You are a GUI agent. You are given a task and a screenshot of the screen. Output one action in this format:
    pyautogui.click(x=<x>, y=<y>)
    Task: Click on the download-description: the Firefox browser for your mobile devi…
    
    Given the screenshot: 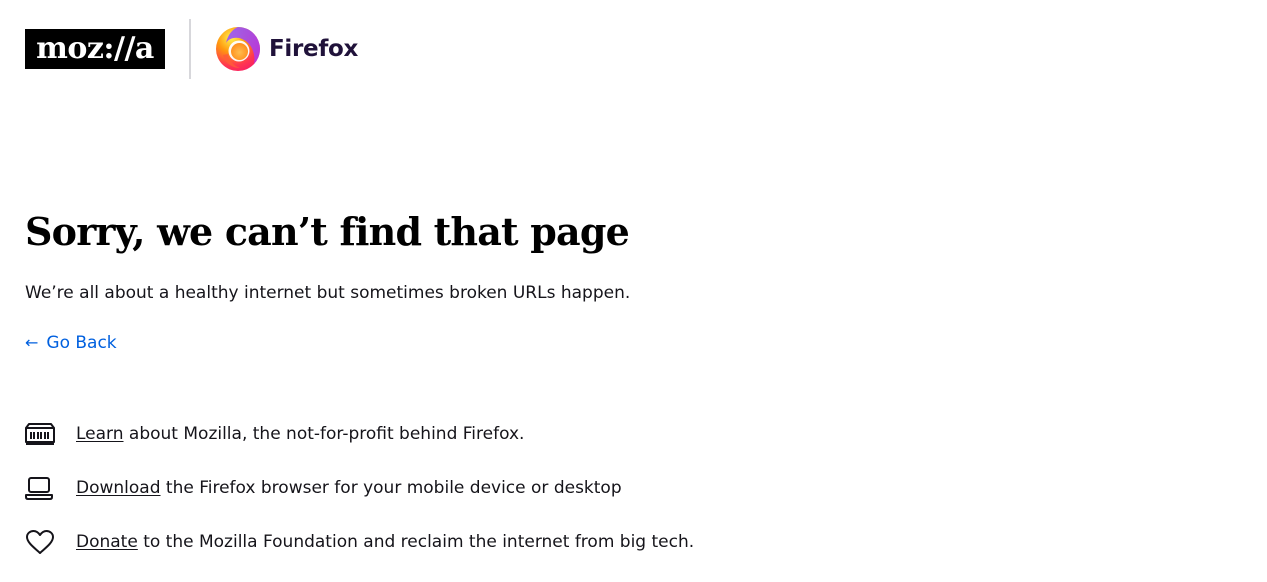 What is the action you would take?
    pyautogui.click(x=391, y=488)
    